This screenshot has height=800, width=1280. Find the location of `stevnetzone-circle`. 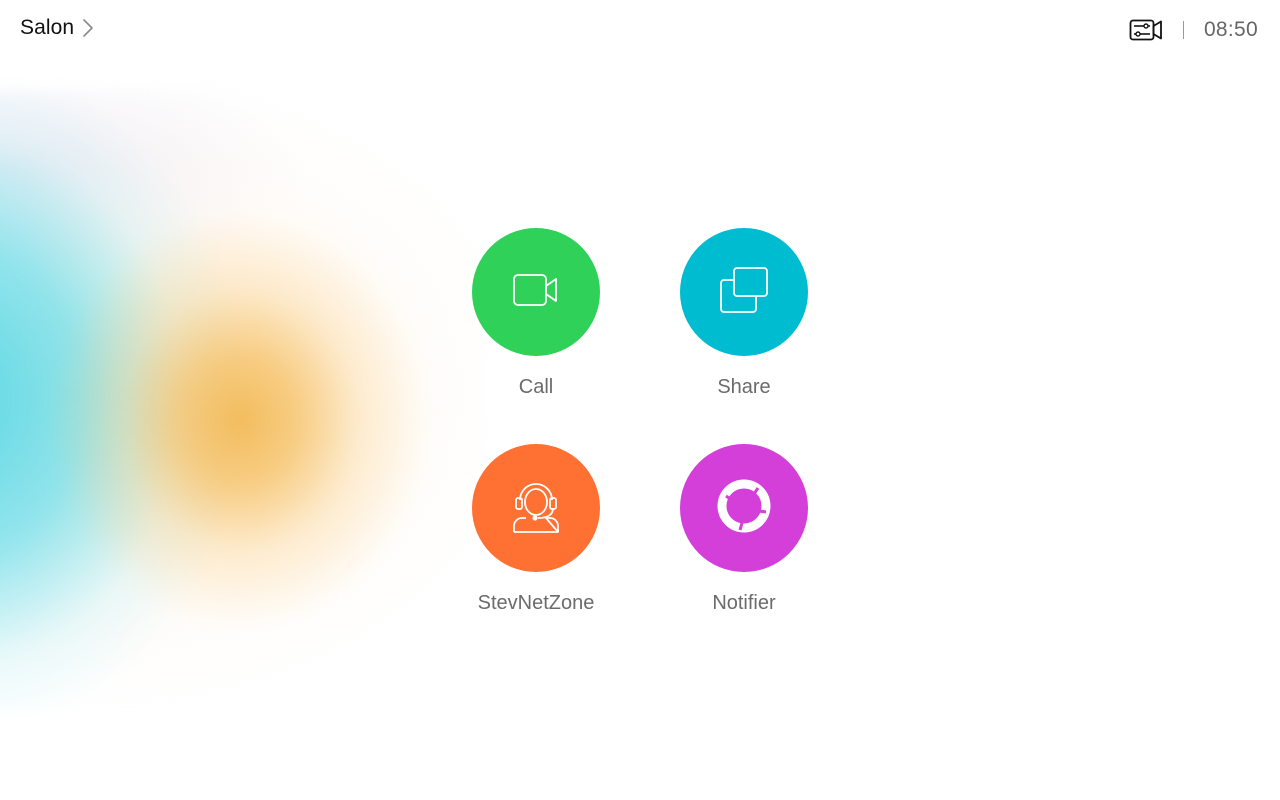

stevnetzone-circle is located at coordinates (536, 508).